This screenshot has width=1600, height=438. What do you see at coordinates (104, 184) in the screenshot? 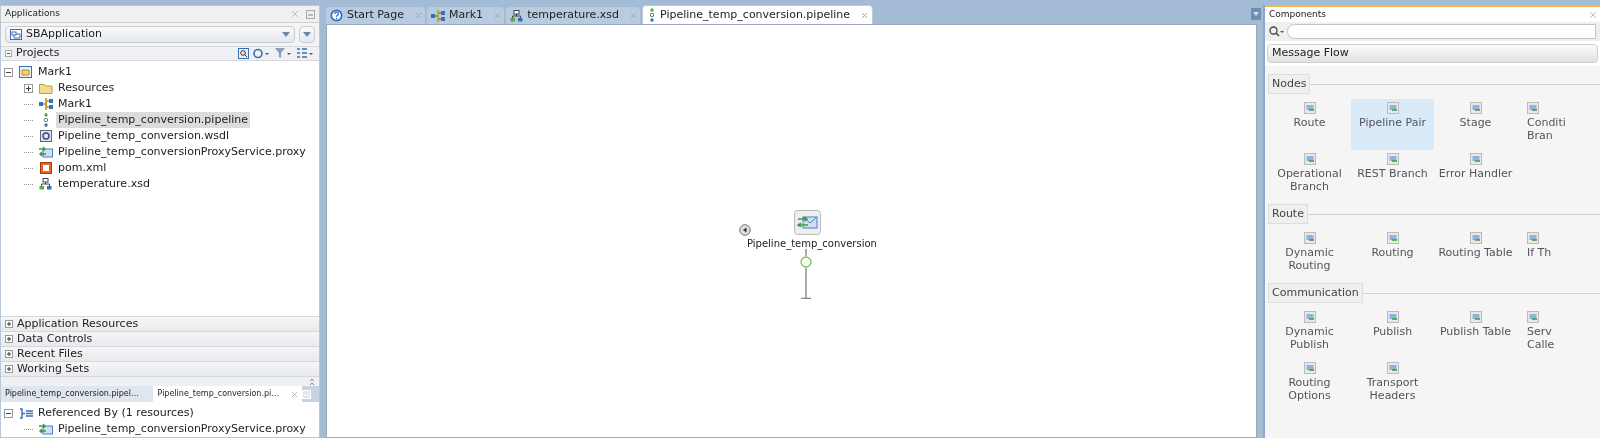
I see `tree-item: temperature.xsd` at bounding box center [104, 184].